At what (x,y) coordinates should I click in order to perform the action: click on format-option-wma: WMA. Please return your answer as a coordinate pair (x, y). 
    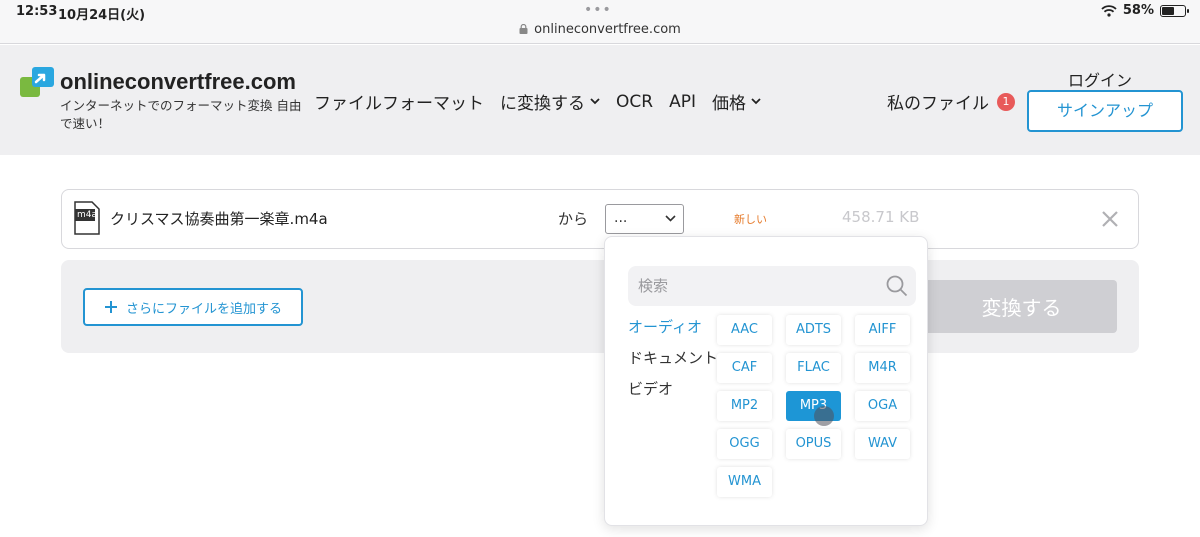
    Looking at the image, I should click on (744, 482).